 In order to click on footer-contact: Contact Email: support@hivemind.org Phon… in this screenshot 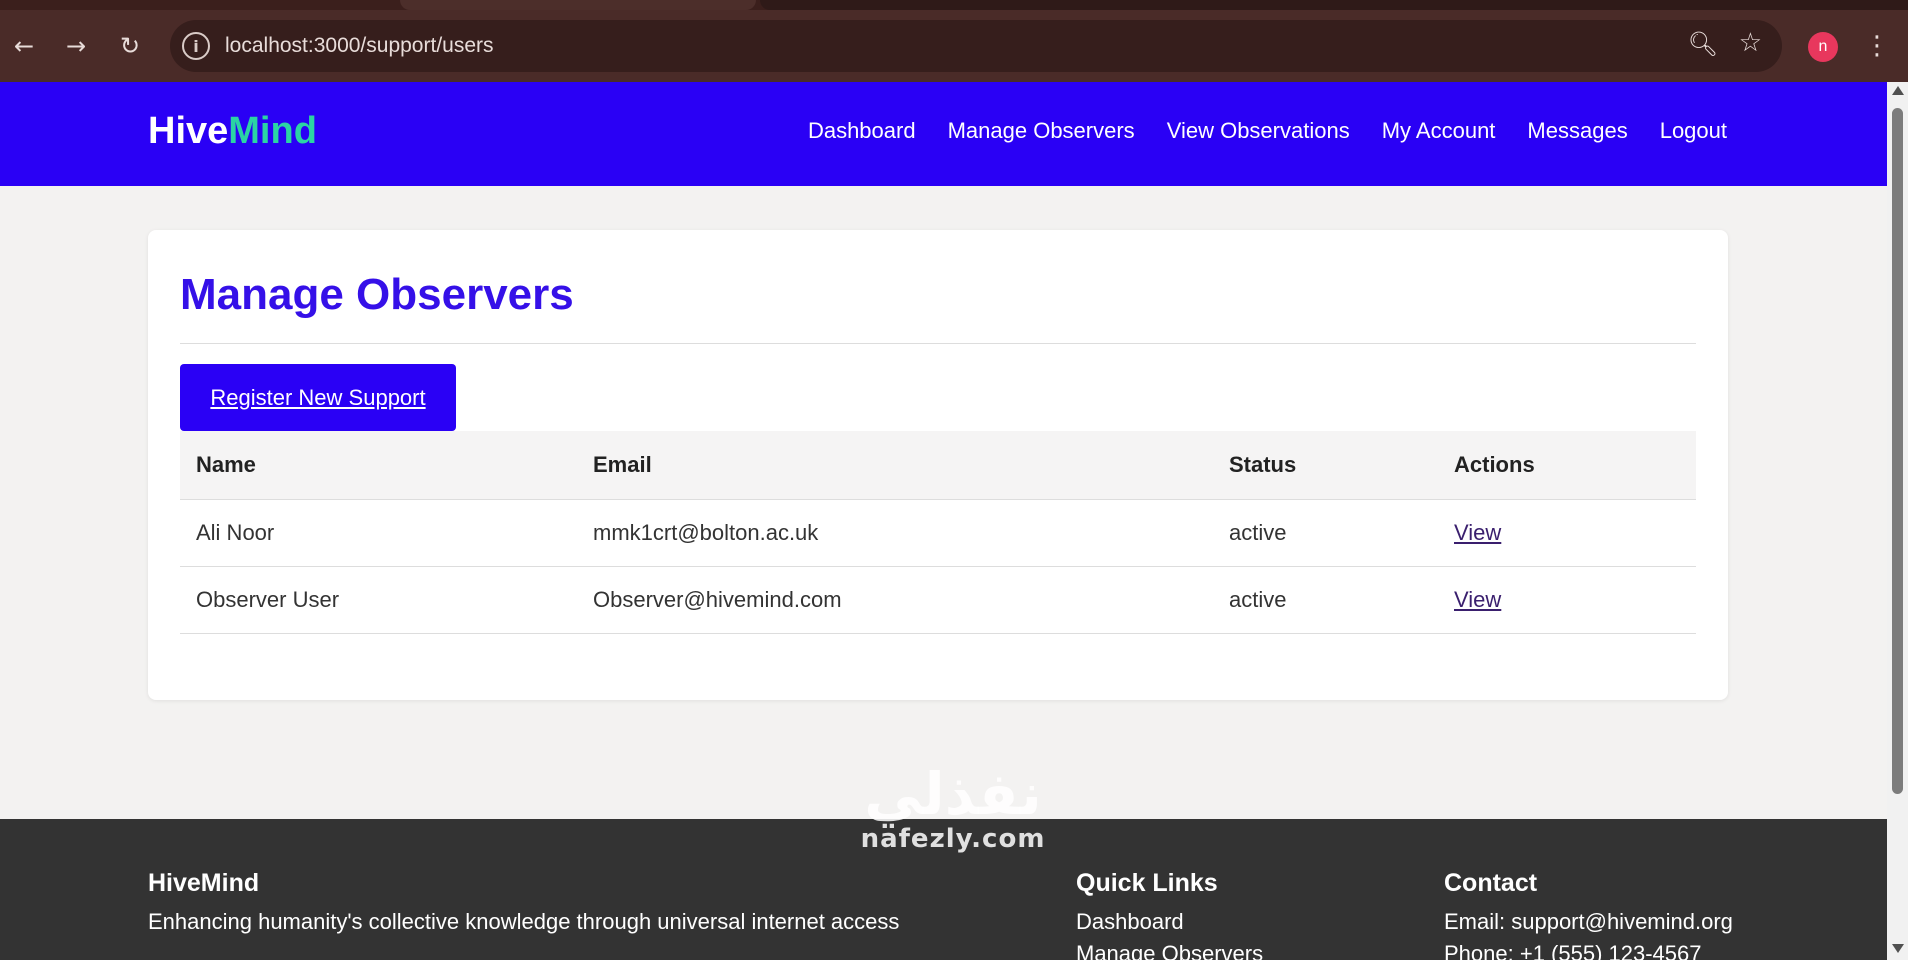, I will do `click(1588, 914)`.